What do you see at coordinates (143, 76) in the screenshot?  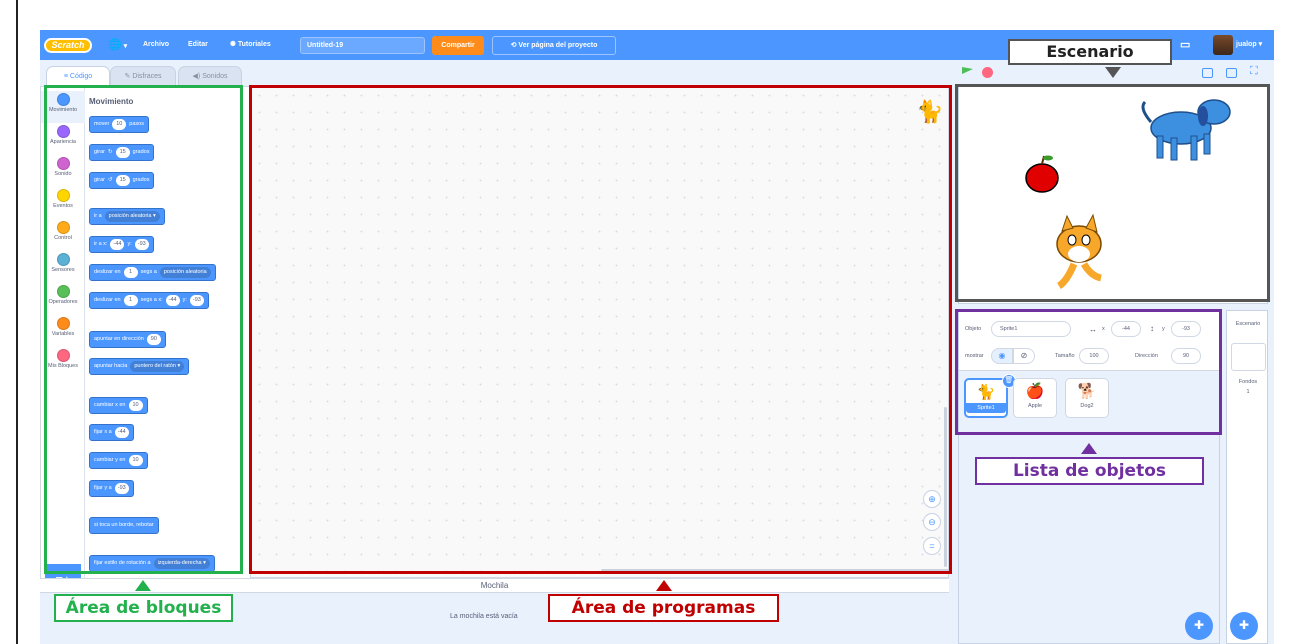 I see `tab-costumes: ✎ Disfraces` at bounding box center [143, 76].